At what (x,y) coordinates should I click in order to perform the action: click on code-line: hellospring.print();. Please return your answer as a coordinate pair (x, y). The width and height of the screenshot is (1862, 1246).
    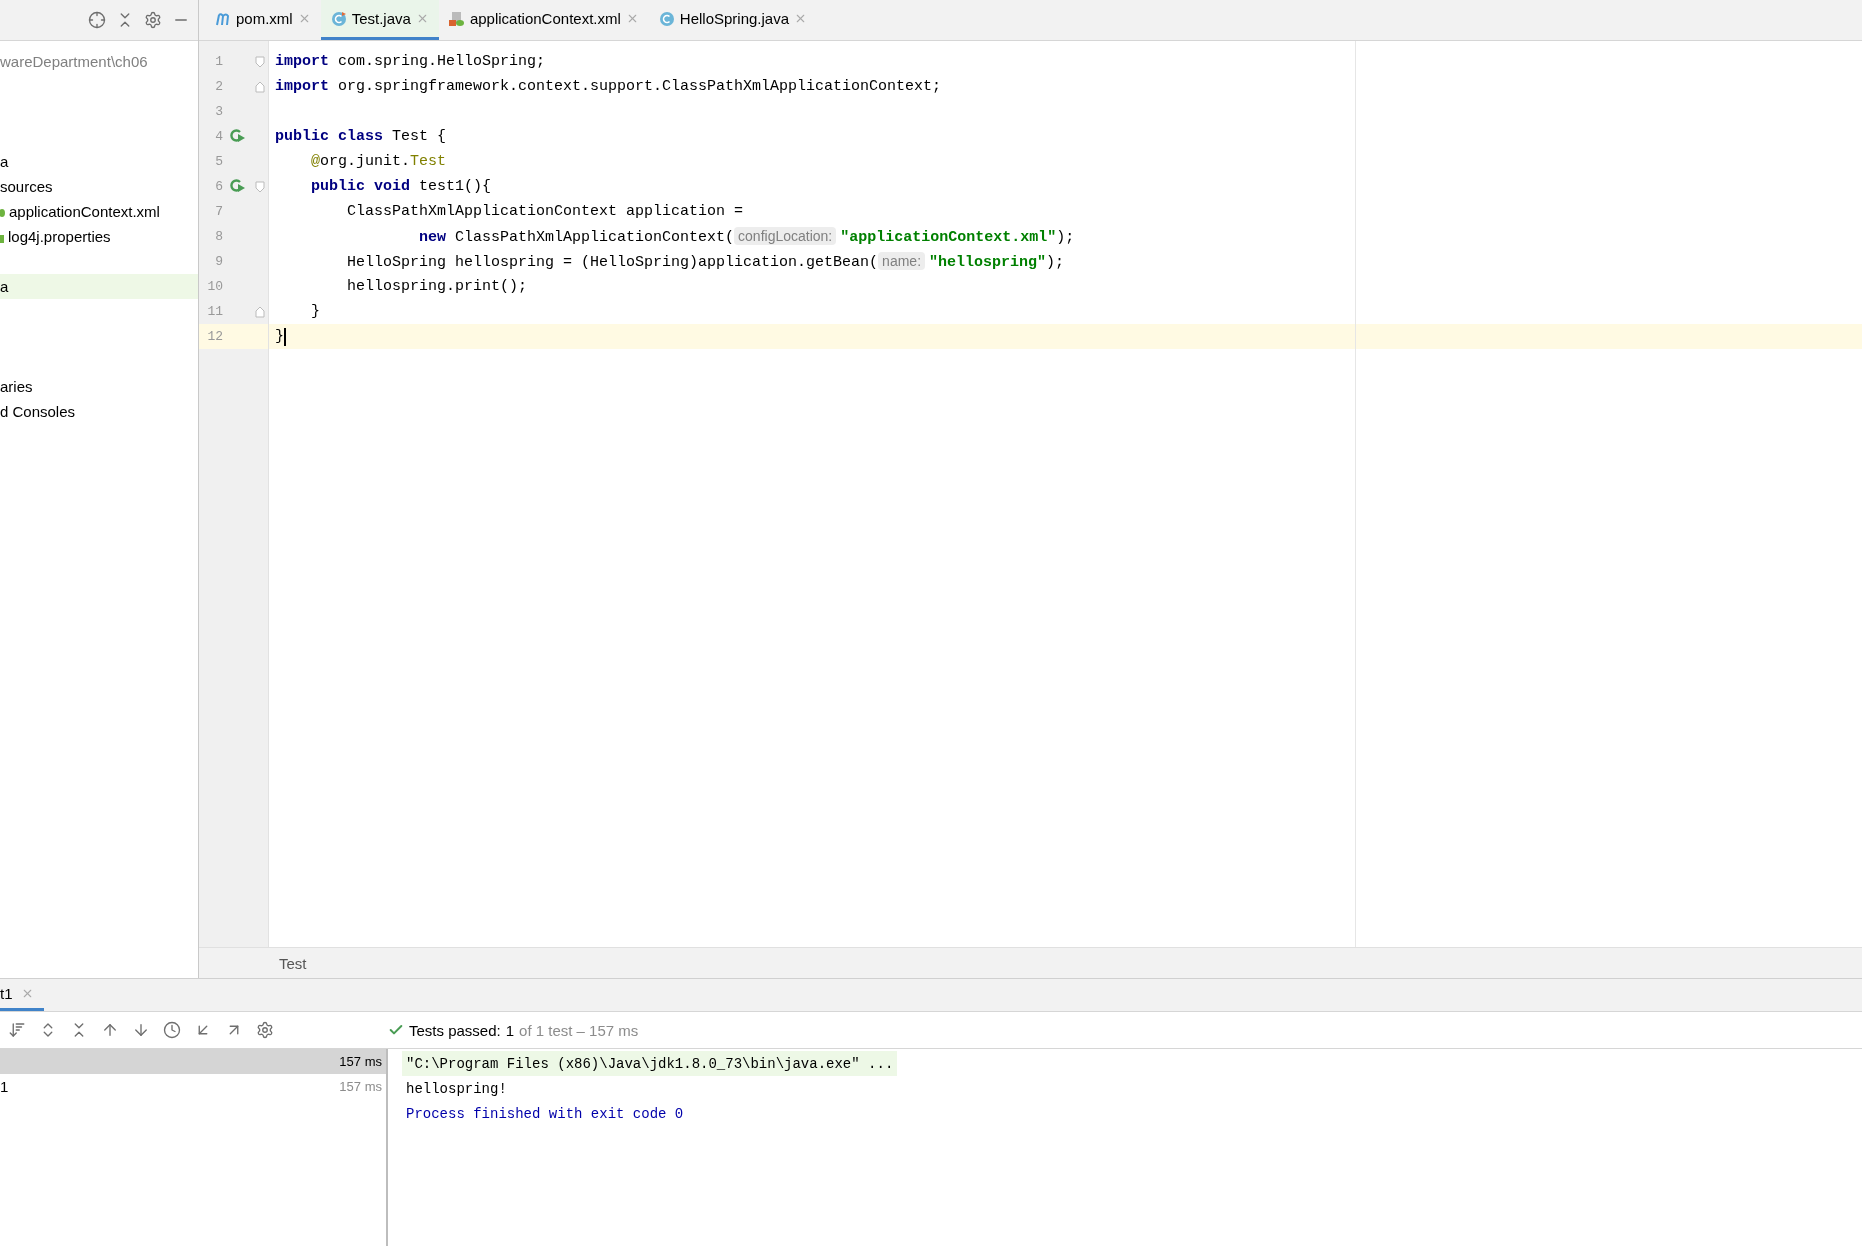
    Looking at the image, I should click on (437, 286).